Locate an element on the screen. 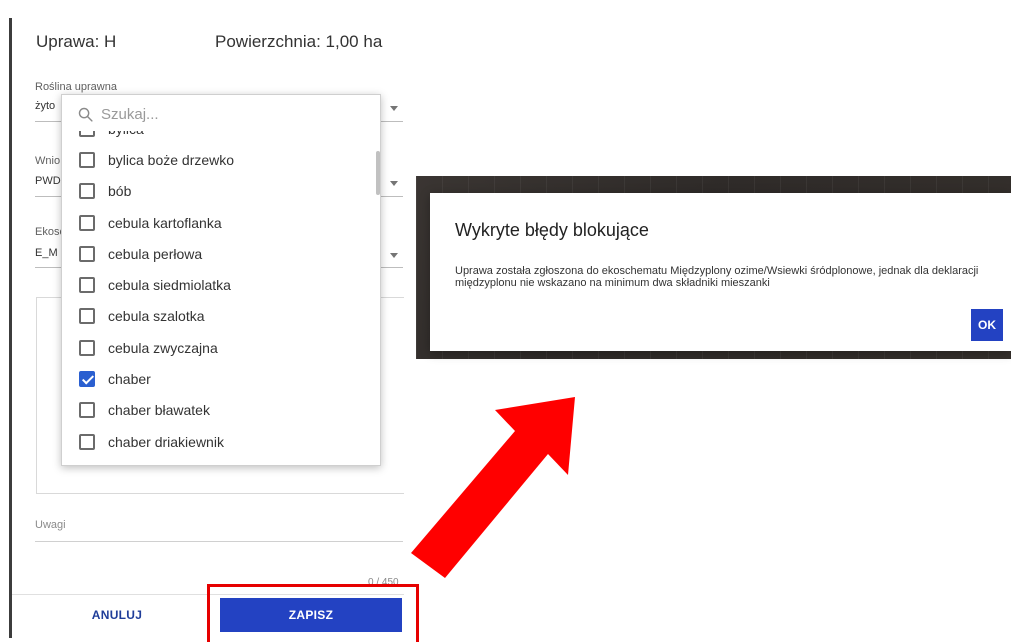  list-item: chaber driakiewnik is located at coordinates (221, 441).